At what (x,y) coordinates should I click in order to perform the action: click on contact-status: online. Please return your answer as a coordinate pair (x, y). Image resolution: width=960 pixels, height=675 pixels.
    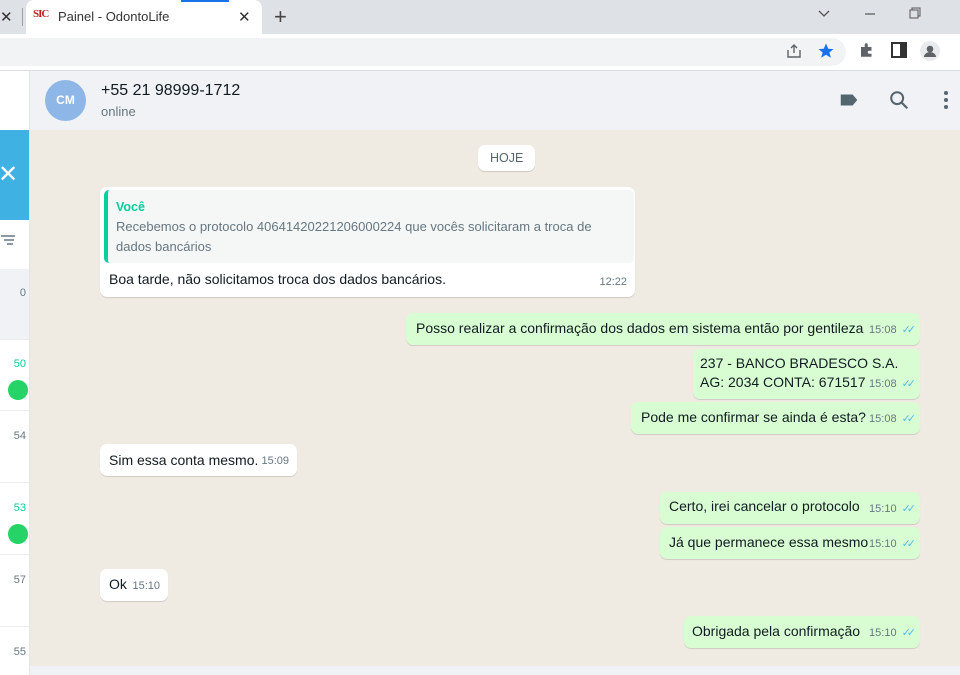
    Looking at the image, I should click on (118, 111).